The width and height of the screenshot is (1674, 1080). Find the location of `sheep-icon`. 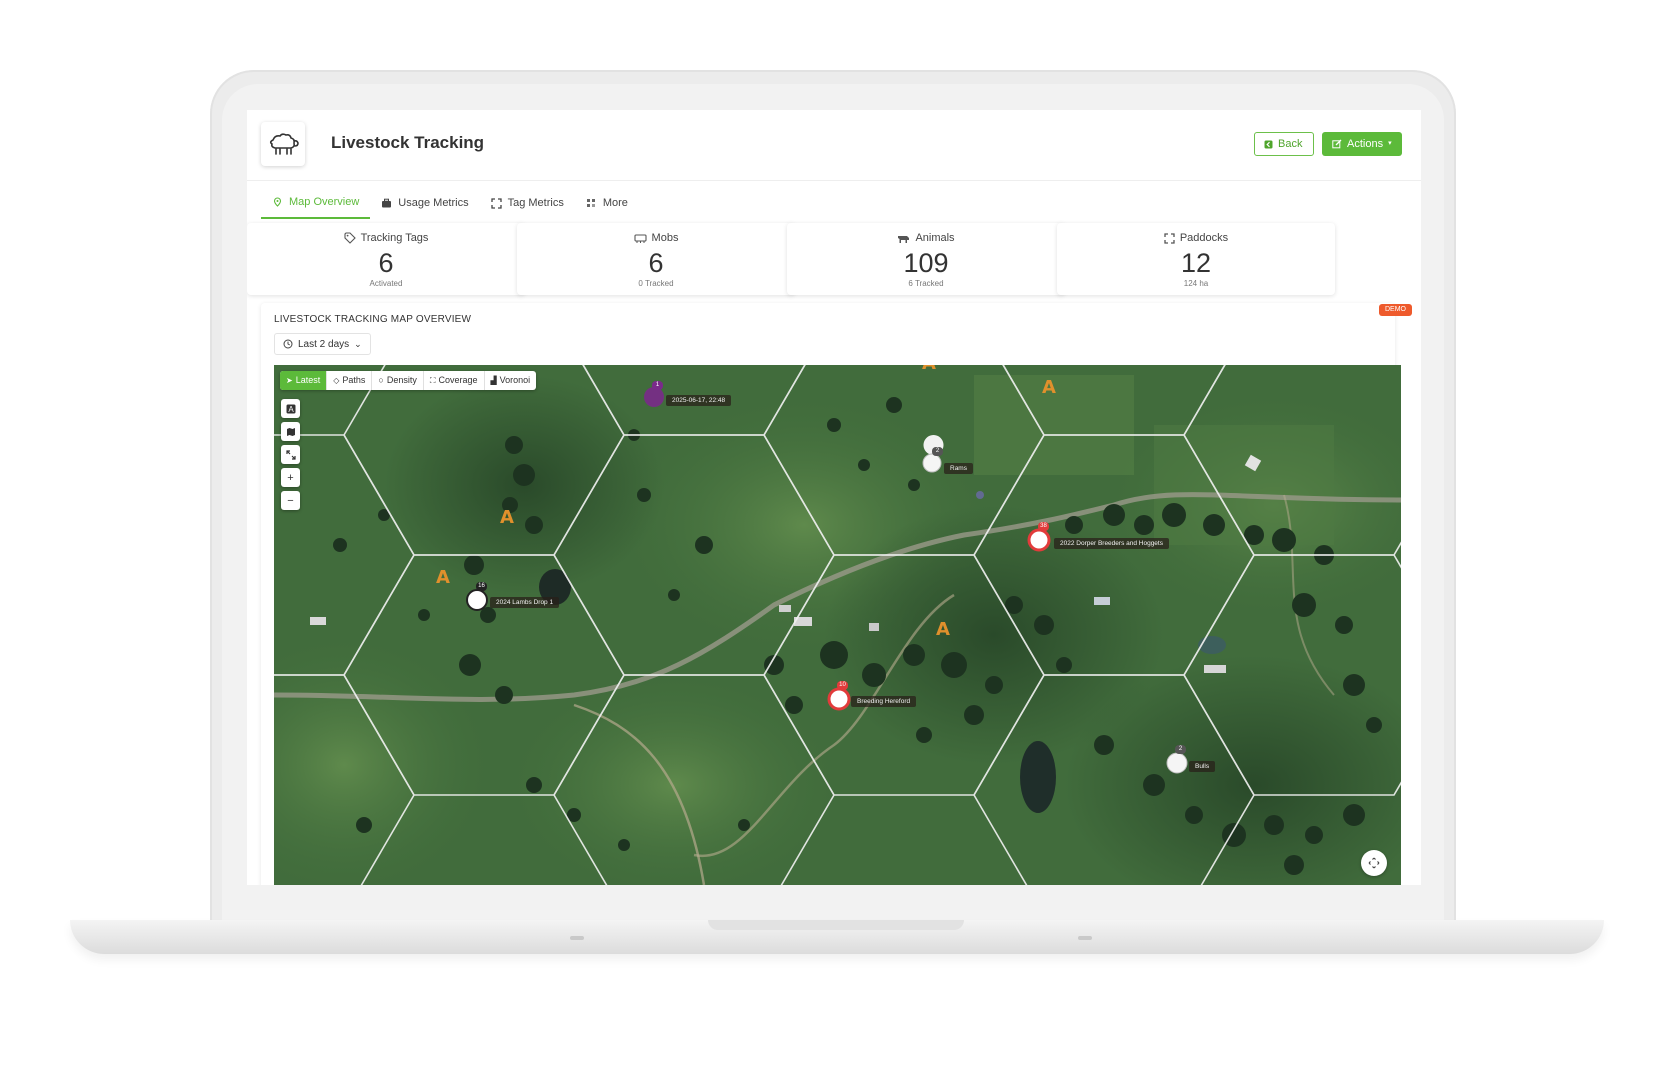

sheep-icon is located at coordinates (284, 144).